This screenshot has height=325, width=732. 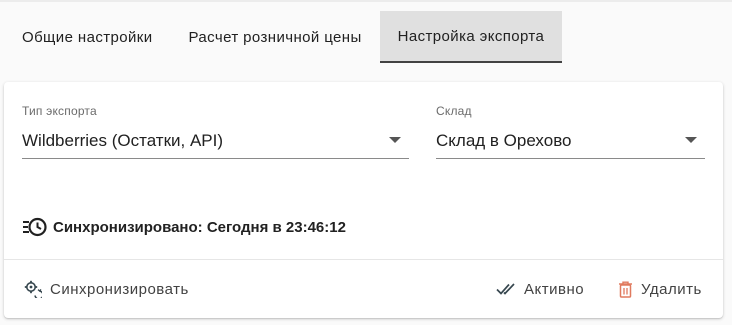 I want to click on sync-status: Синхронизировано: Сегодня в 23:46:12, so click(x=184, y=227).